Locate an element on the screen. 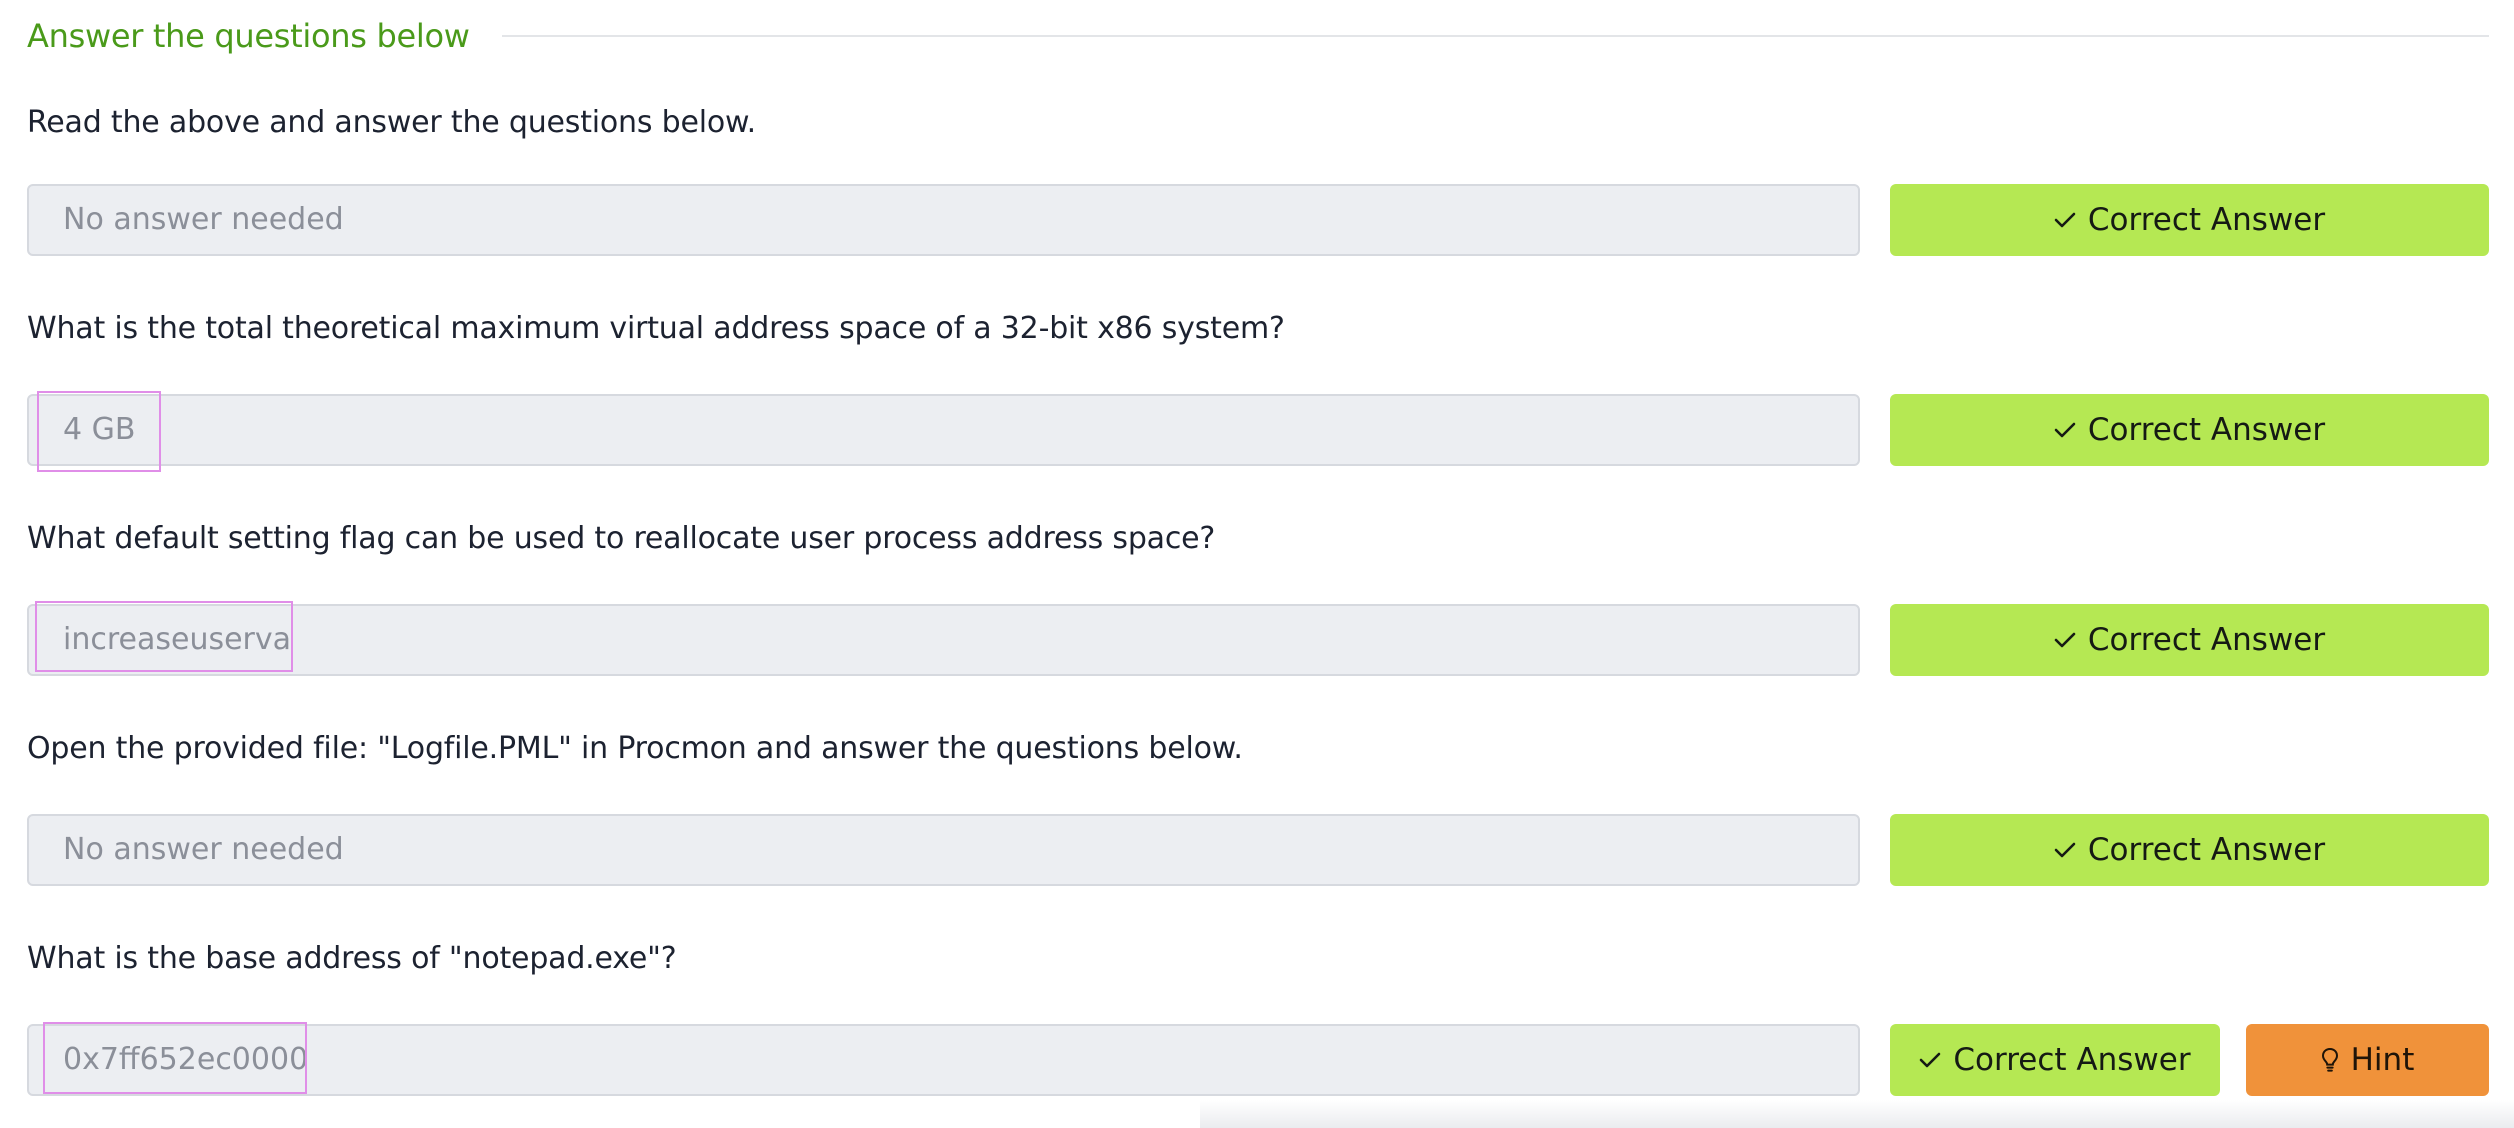 This screenshot has width=2514, height=1128. section-title: Answer the questions below is located at coordinates (248, 36).